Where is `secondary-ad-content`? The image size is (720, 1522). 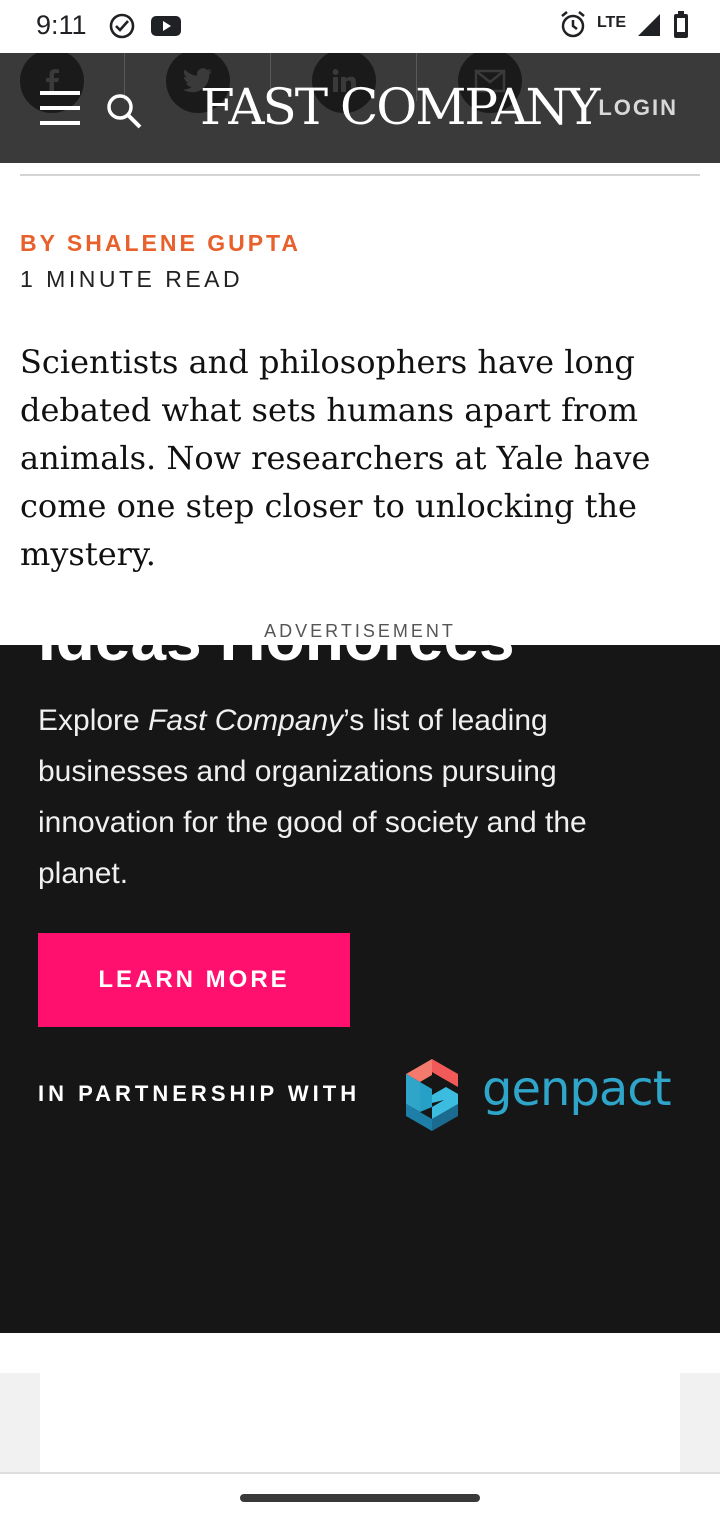
secondary-ad-content is located at coordinates (360, 1423).